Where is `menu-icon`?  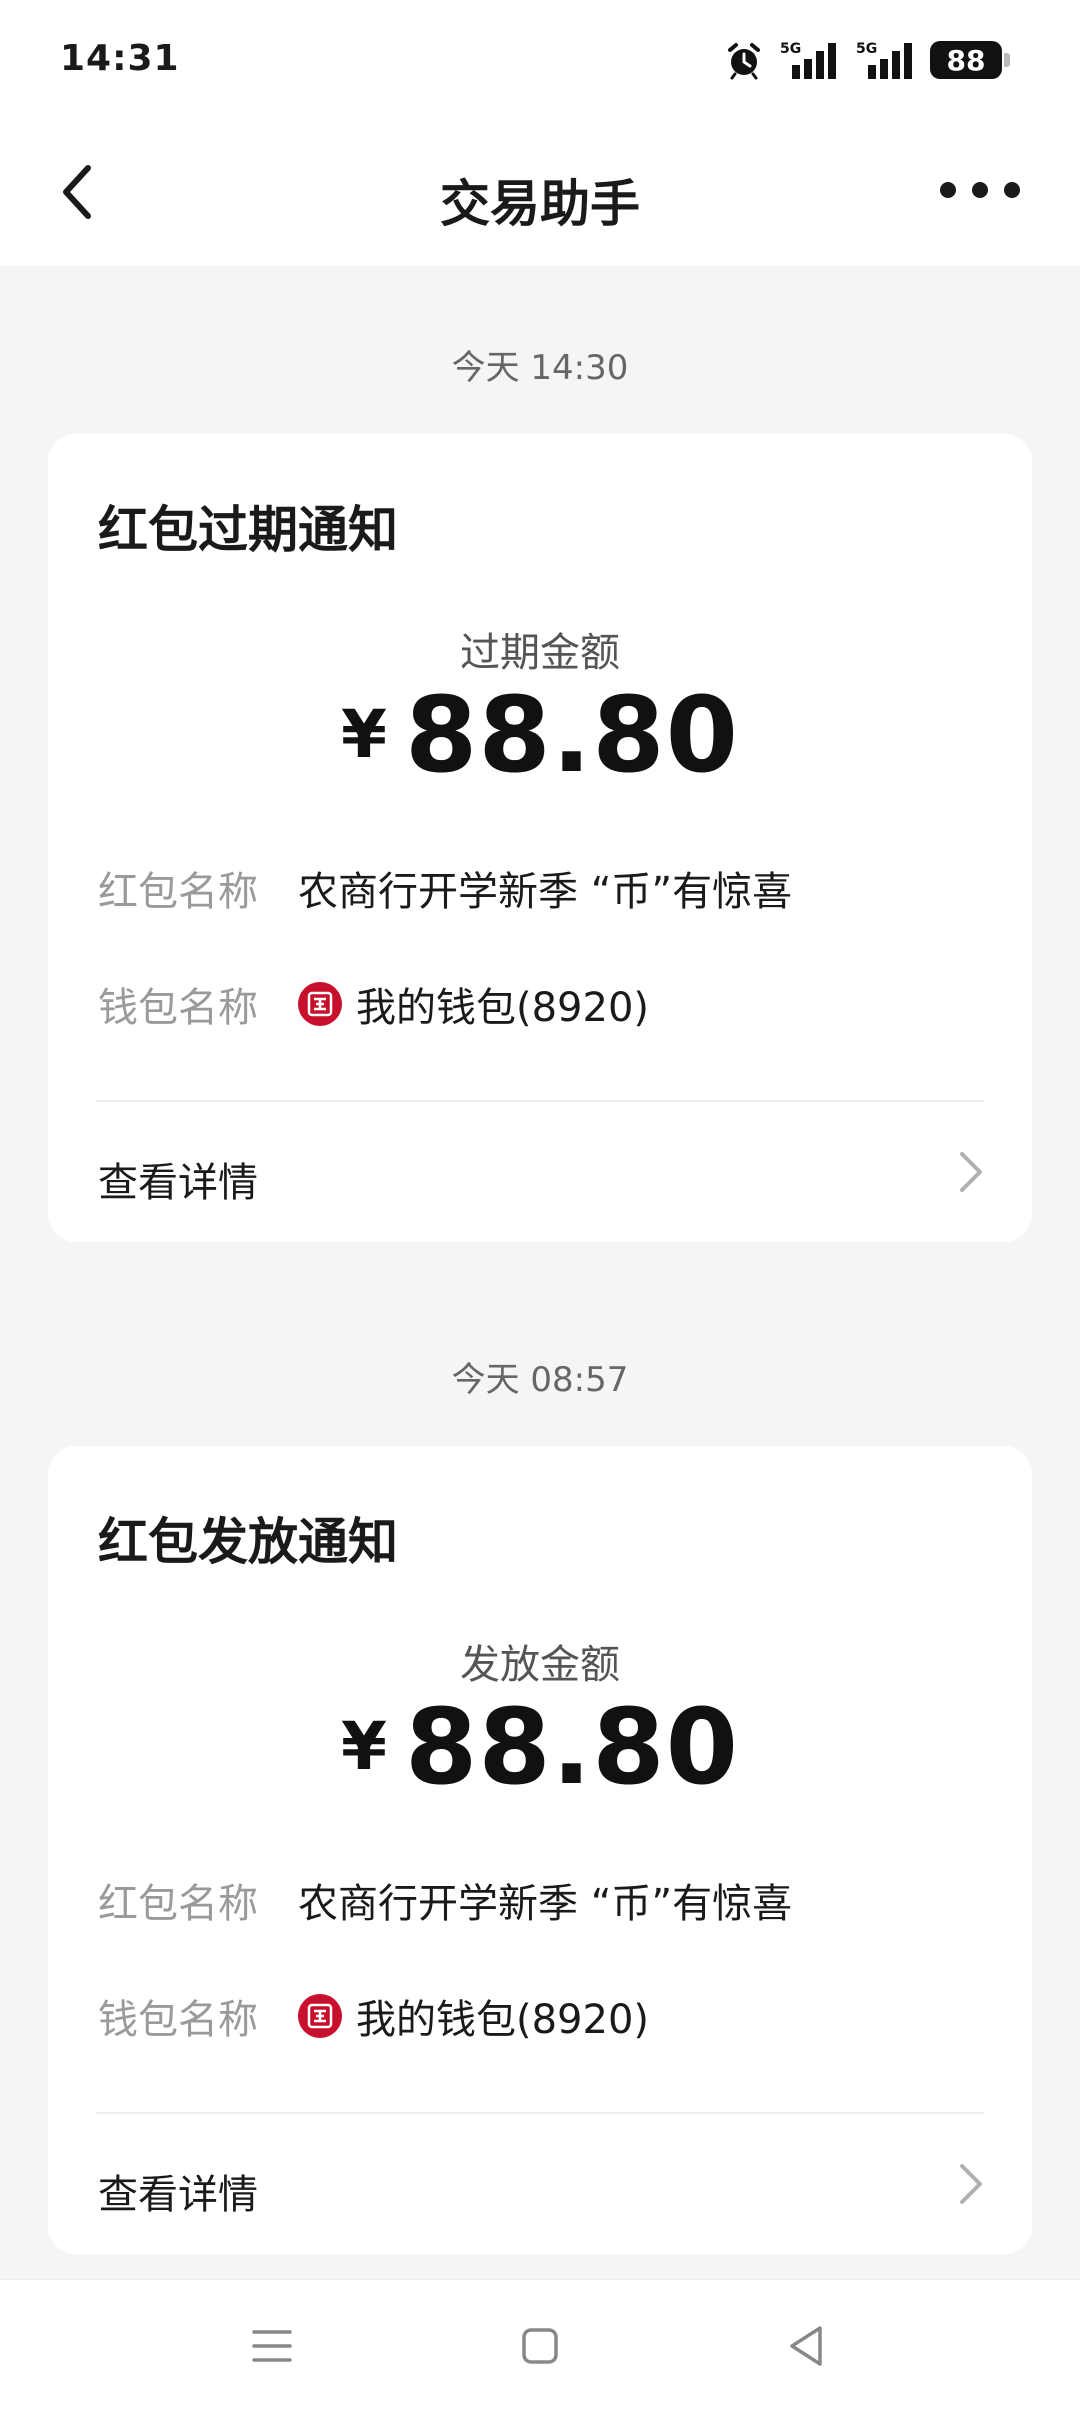
menu-icon is located at coordinates (272, 2346).